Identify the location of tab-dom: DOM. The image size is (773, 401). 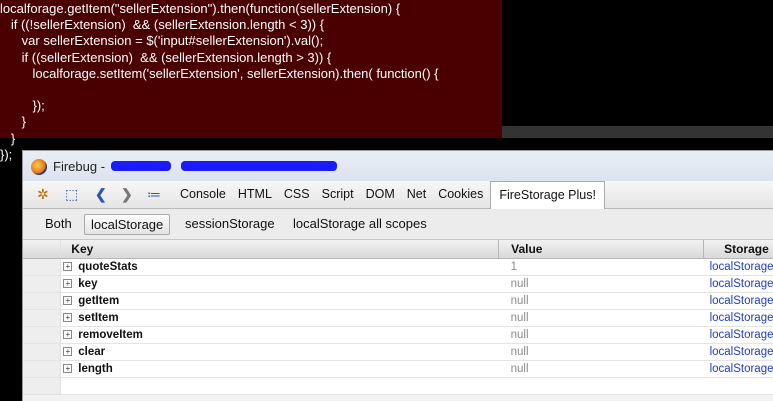
(380, 194).